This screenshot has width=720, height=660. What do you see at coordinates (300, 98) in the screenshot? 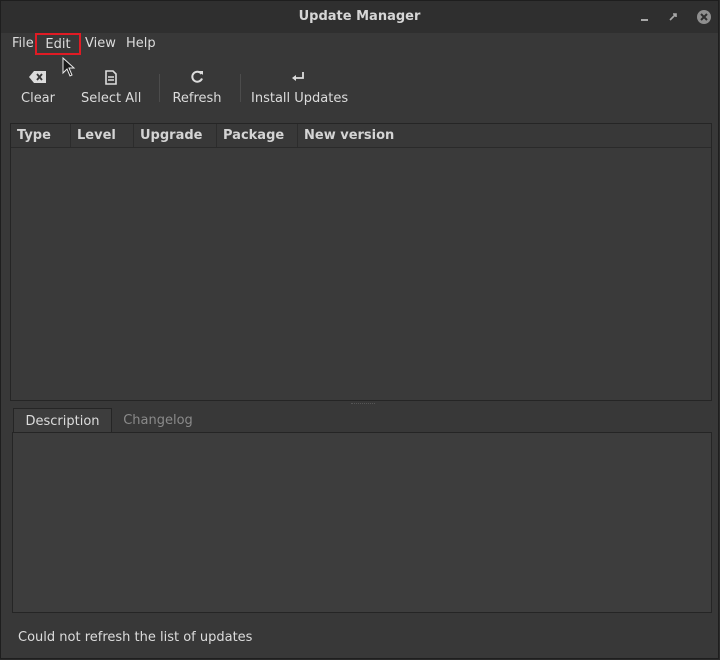
I see `install-updates-label: Install Updates` at bounding box center [300, 98].